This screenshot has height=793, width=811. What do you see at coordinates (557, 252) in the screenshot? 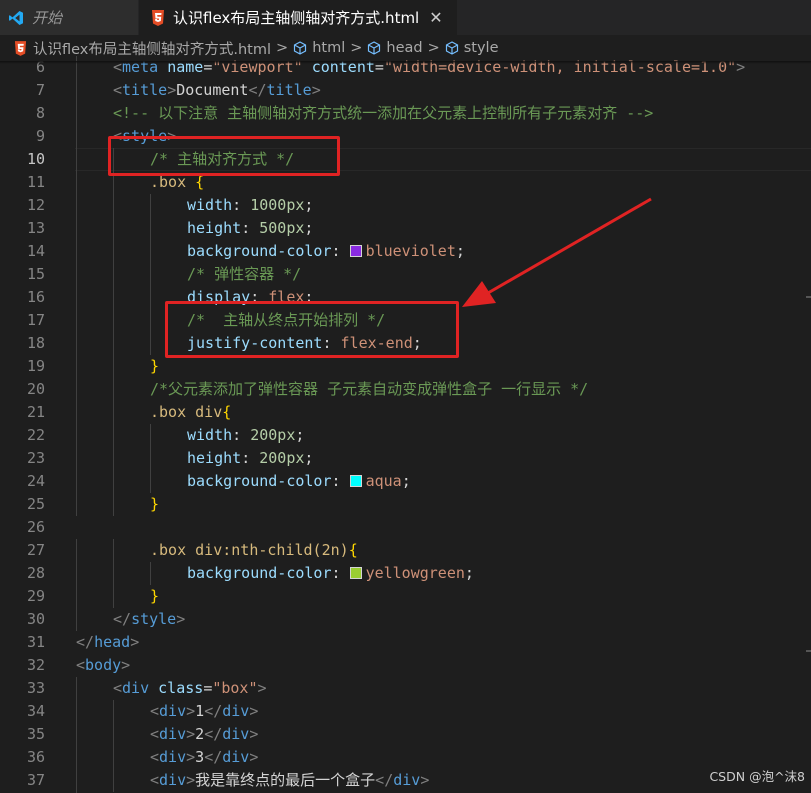
I see `annotation-arrow` at bounding box center [557, 252].